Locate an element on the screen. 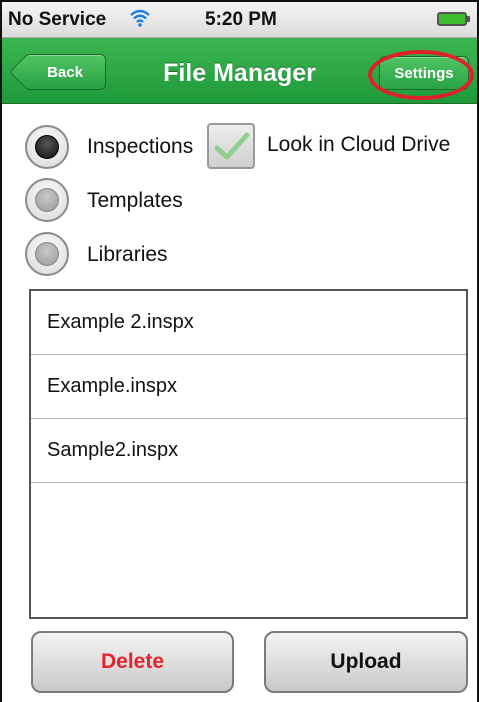 The height and width of the screenshot is (702, 479). radio-label-inspections: Inspections is located at coordinates (140, 146).